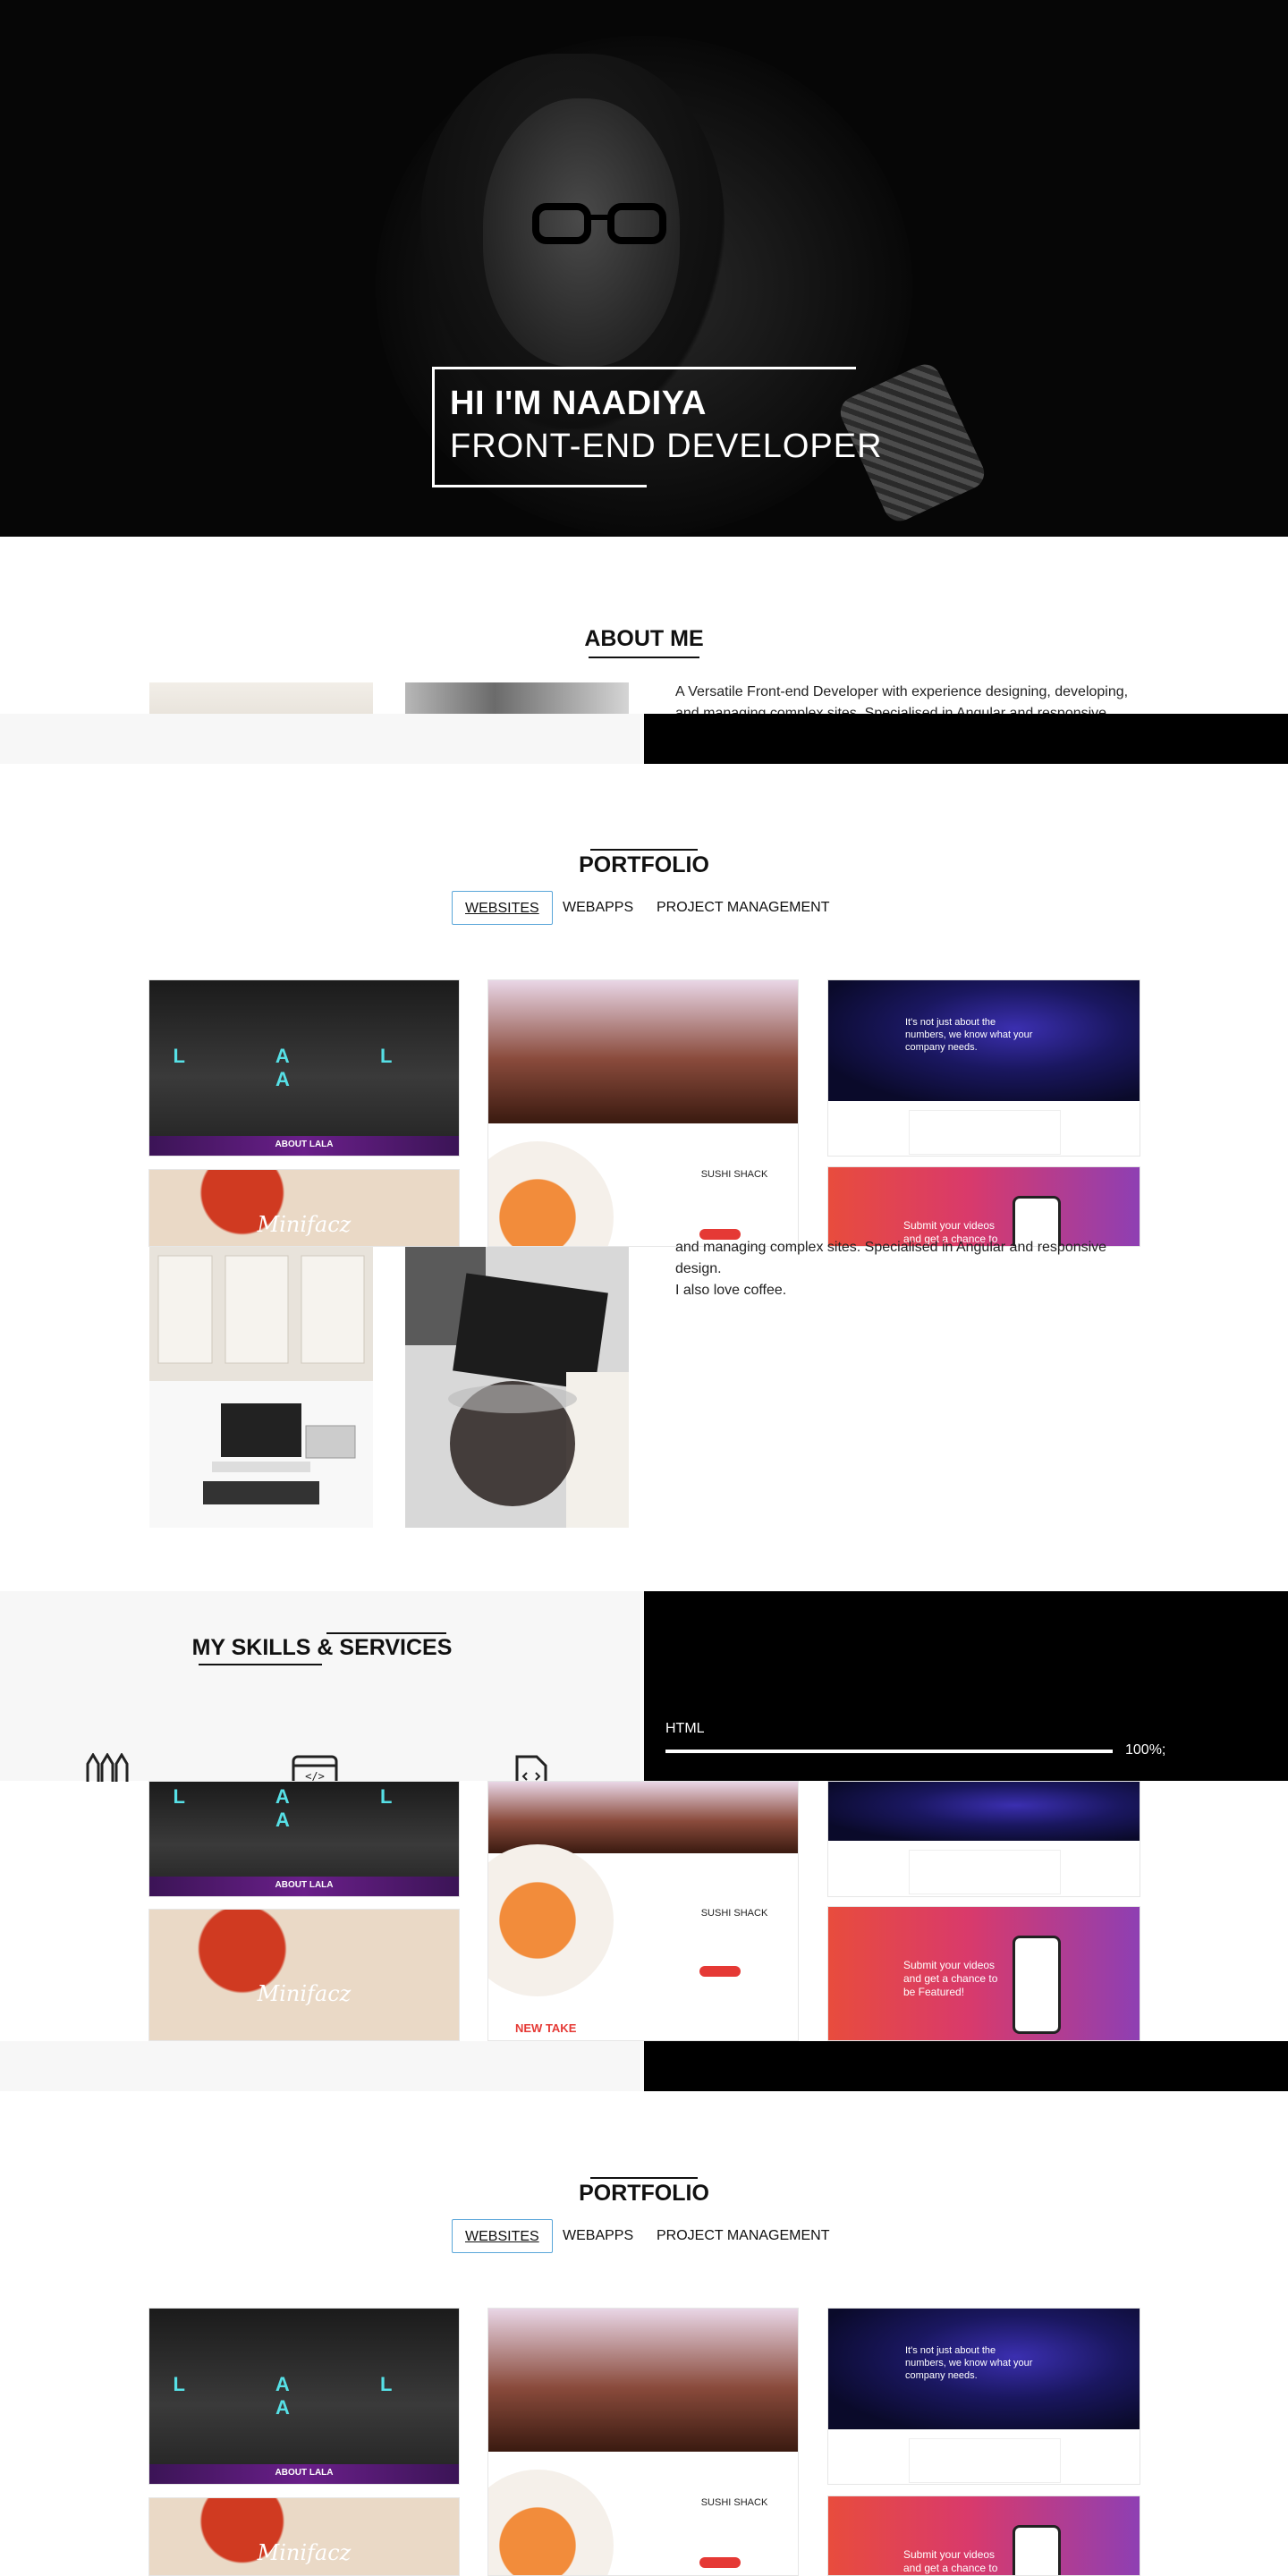 The height and width of the screenshot is (2576, 1288). What do you see at coordinates (322, 739) in the screenshot?
I see `section-strip-grey` at bounding box center [322, 739].